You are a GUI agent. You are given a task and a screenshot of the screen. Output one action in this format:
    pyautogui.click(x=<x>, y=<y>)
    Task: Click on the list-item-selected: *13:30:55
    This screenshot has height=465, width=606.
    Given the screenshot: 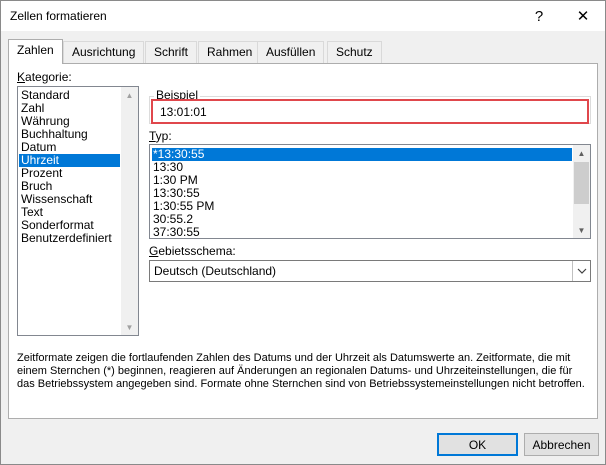 What is the action you would take?
    pyautogui.click(x=362, y=154)
    